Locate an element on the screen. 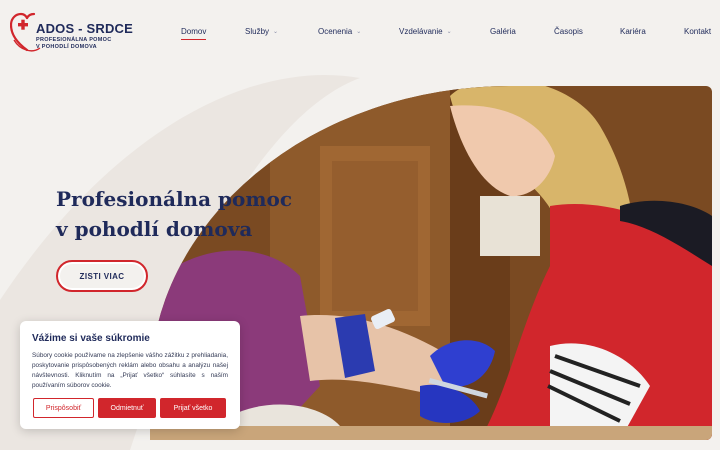  hero-title-line-1: Profesionálna pomoc is located at coordinates (174, 199).